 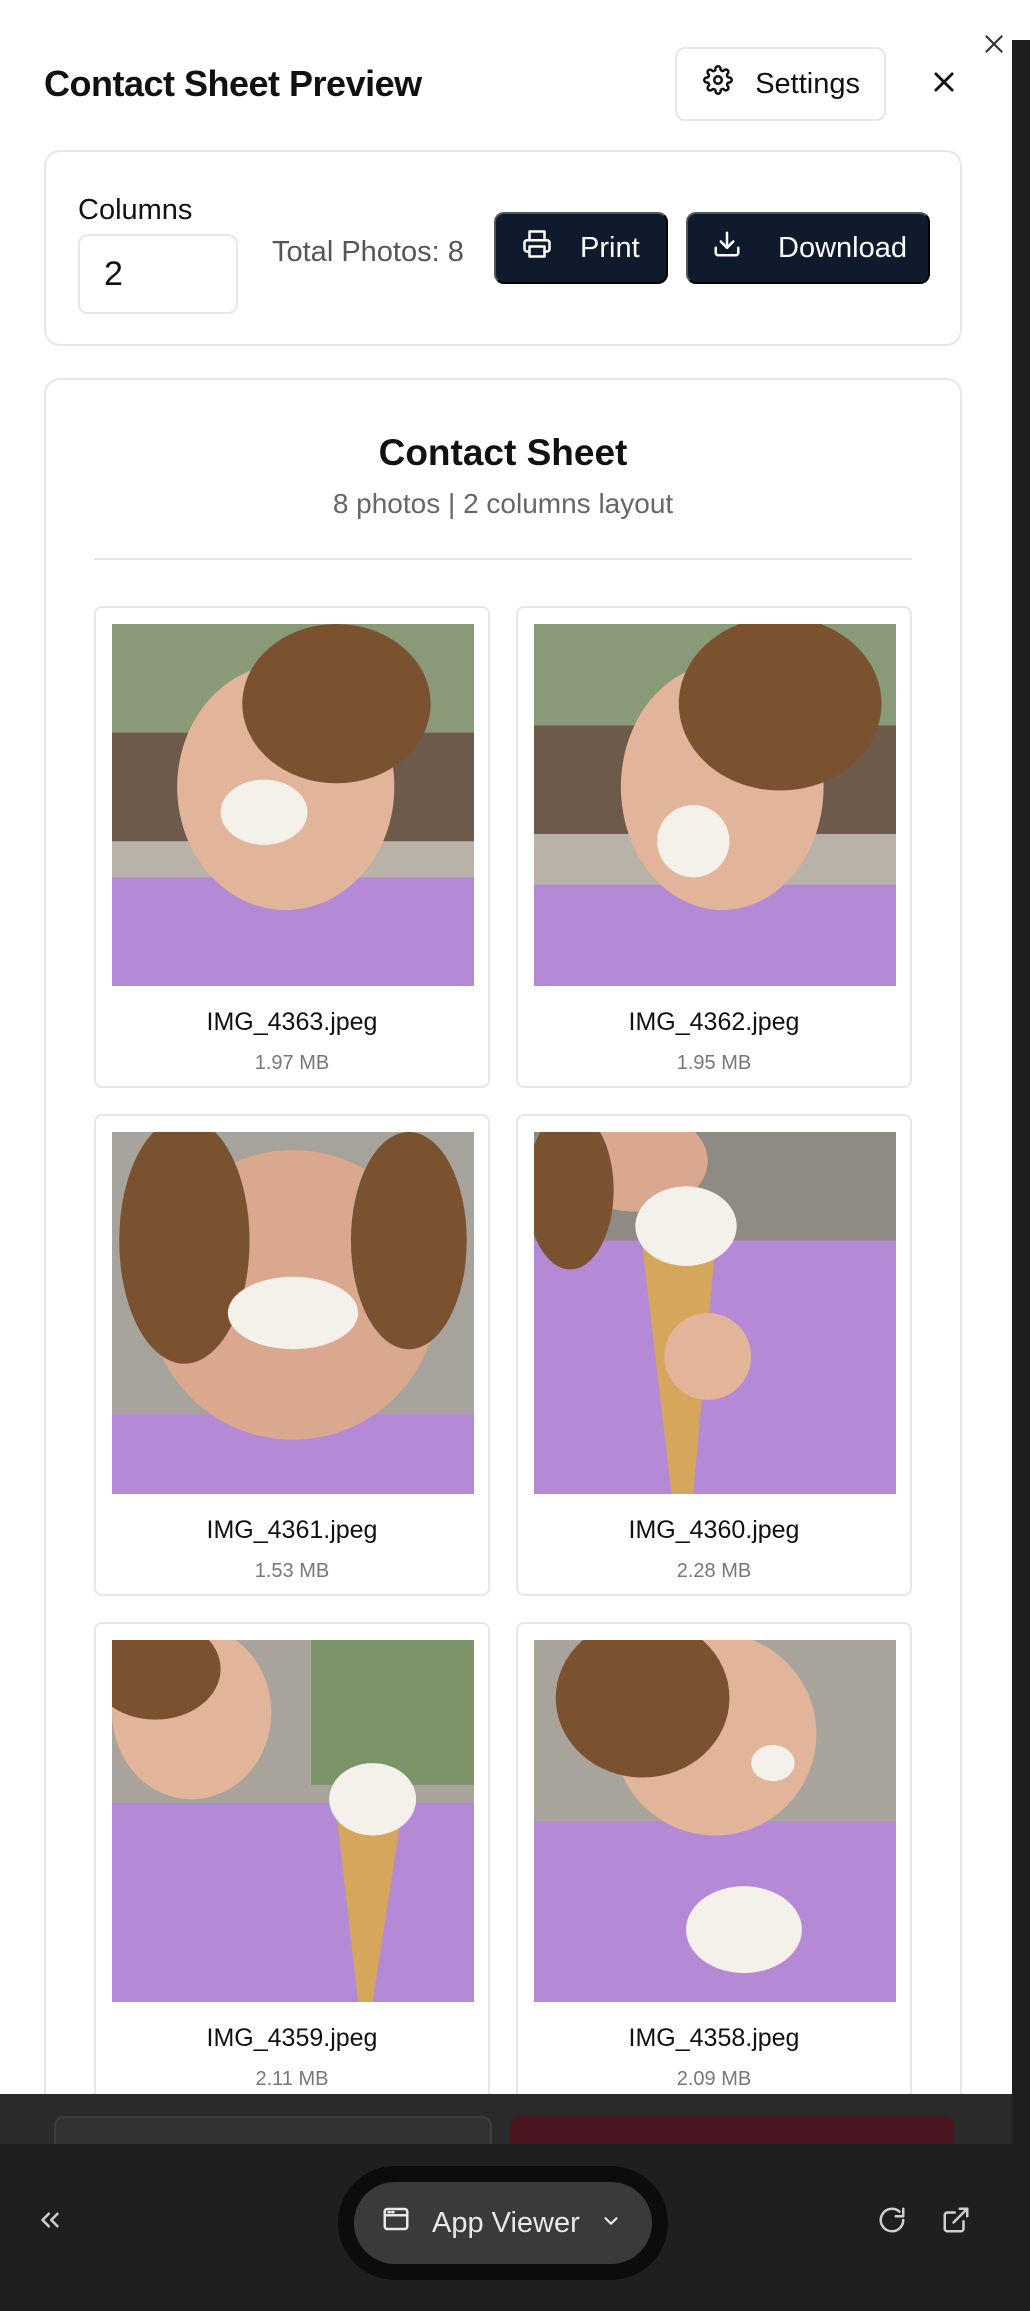 What do you see at coordinates (292, 2038) in the screenshot?
I see `photo-filename: IMG_4359.jpeg` at bounding box center [292, 2038].